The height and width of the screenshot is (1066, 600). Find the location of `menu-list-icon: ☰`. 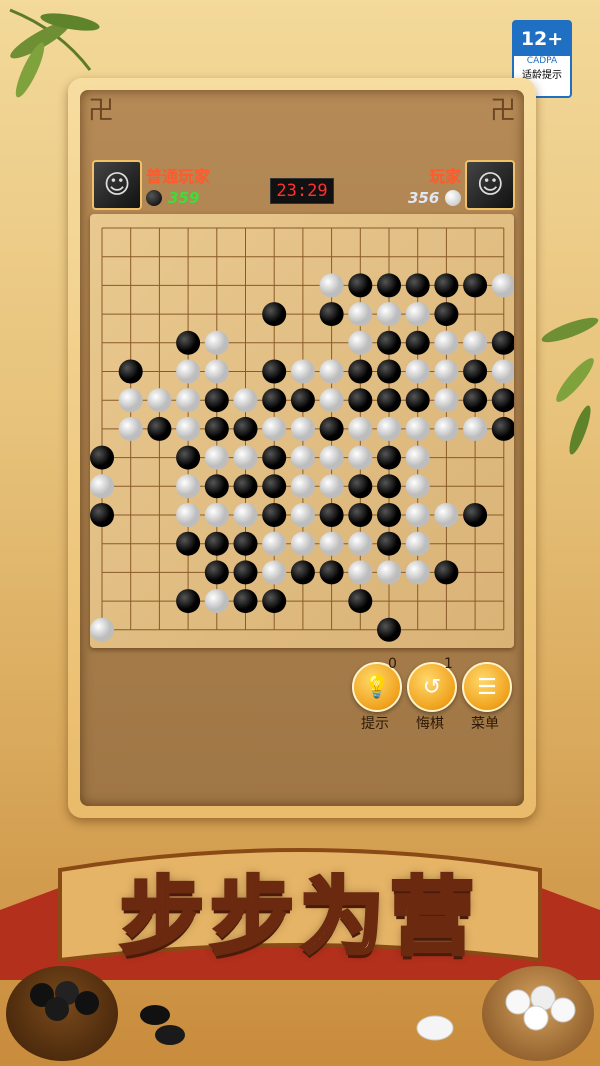

menu-list-icon: ☰ is located at coordinates (487, 687).